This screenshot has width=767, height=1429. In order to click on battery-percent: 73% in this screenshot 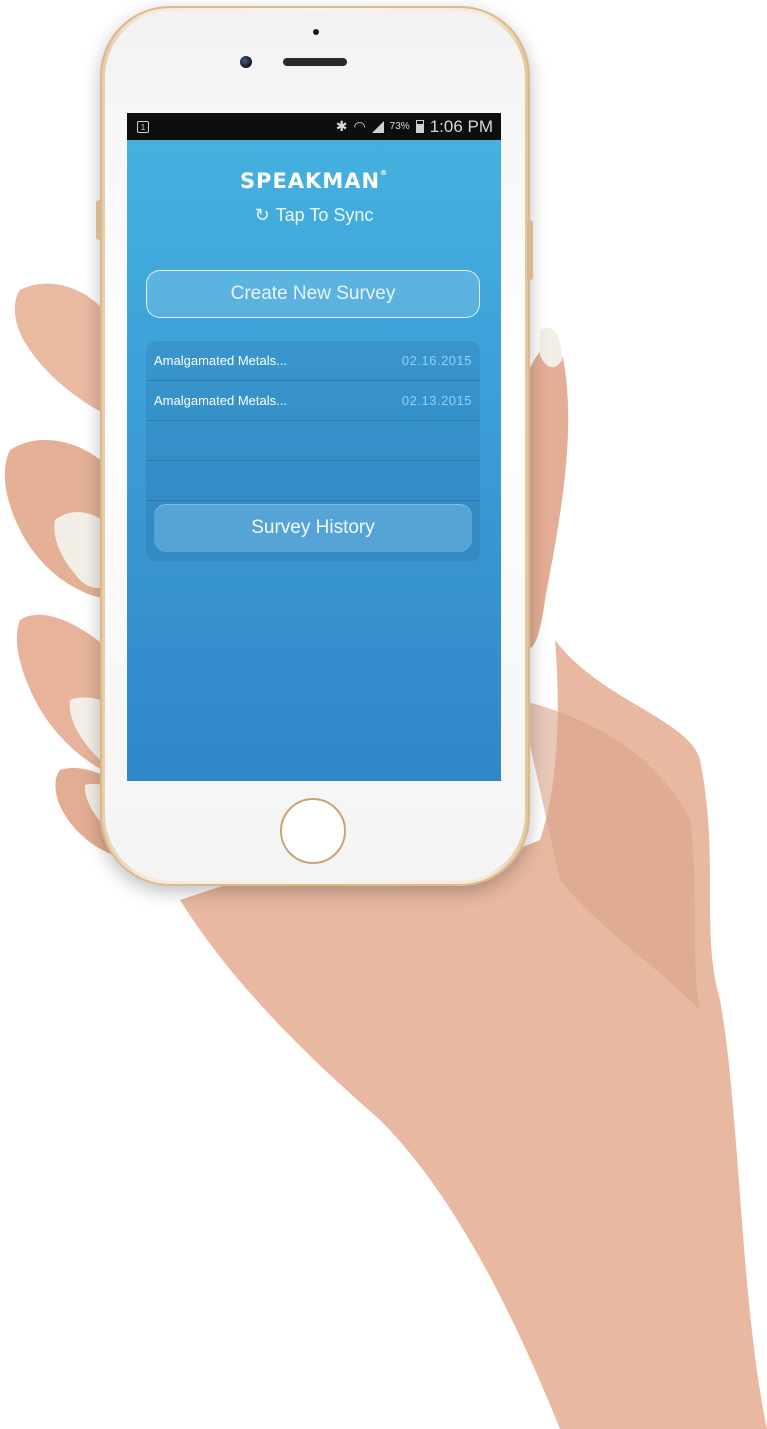, I will do `click(399, 126)`.